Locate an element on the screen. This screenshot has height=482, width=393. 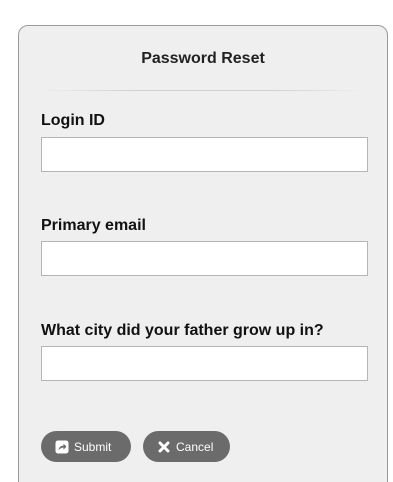
security-question-label: What city did your father grow up in? is located at coordinates (182, 330).